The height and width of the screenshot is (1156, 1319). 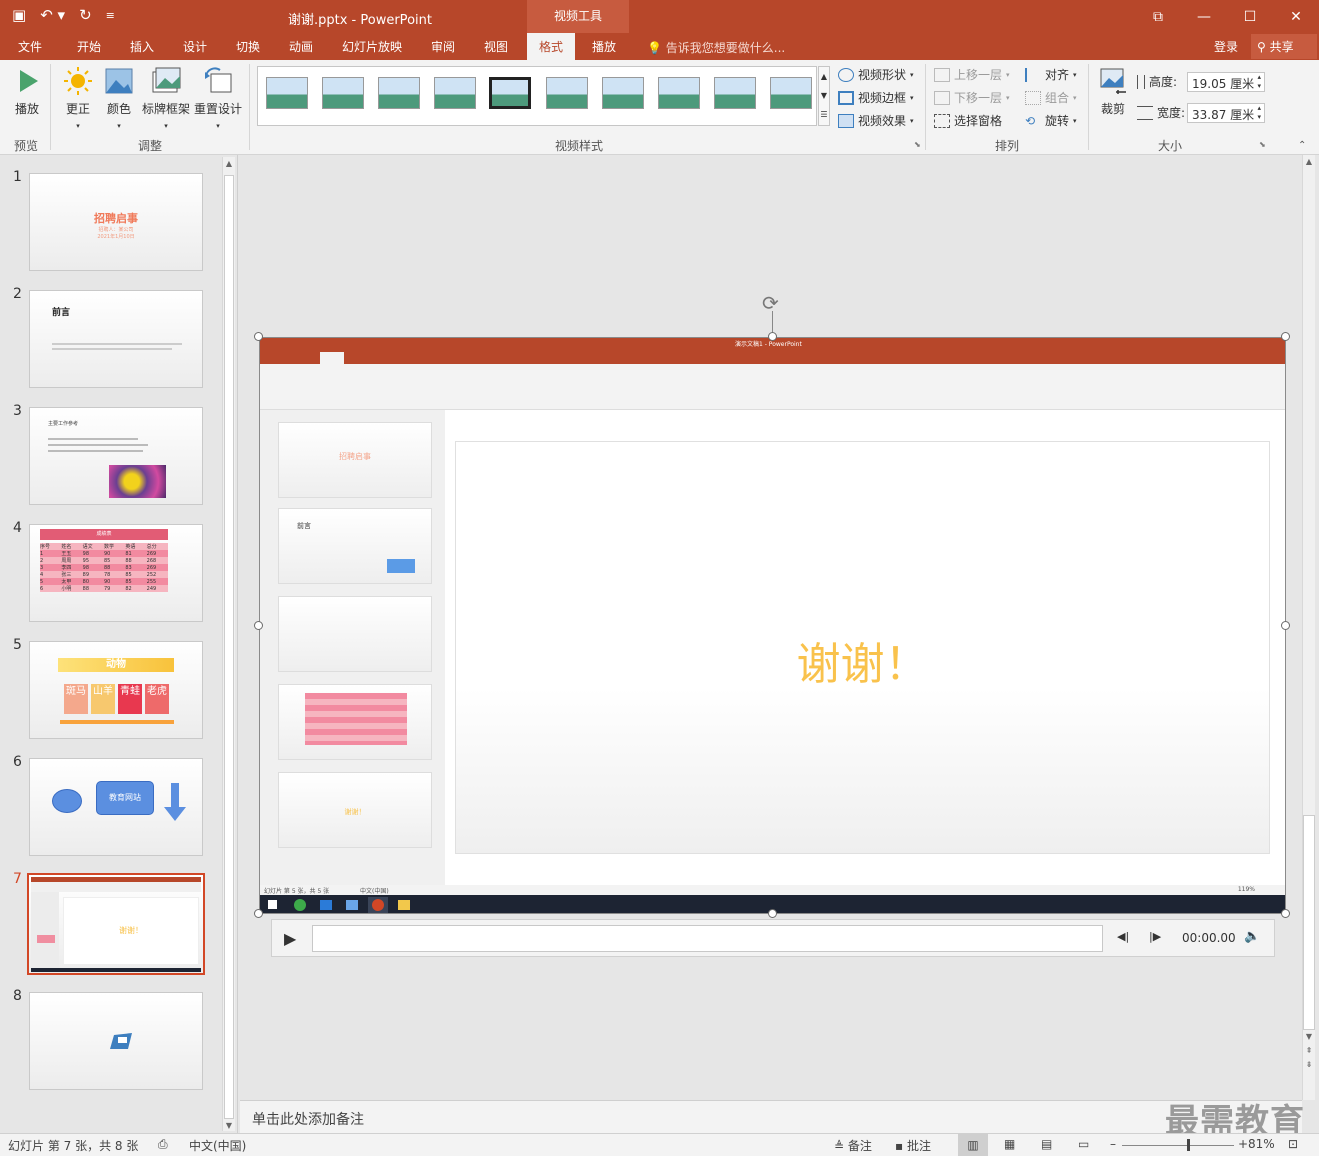 I want to click on normal-view-icon: ▥, so click(x=973, y=1145).